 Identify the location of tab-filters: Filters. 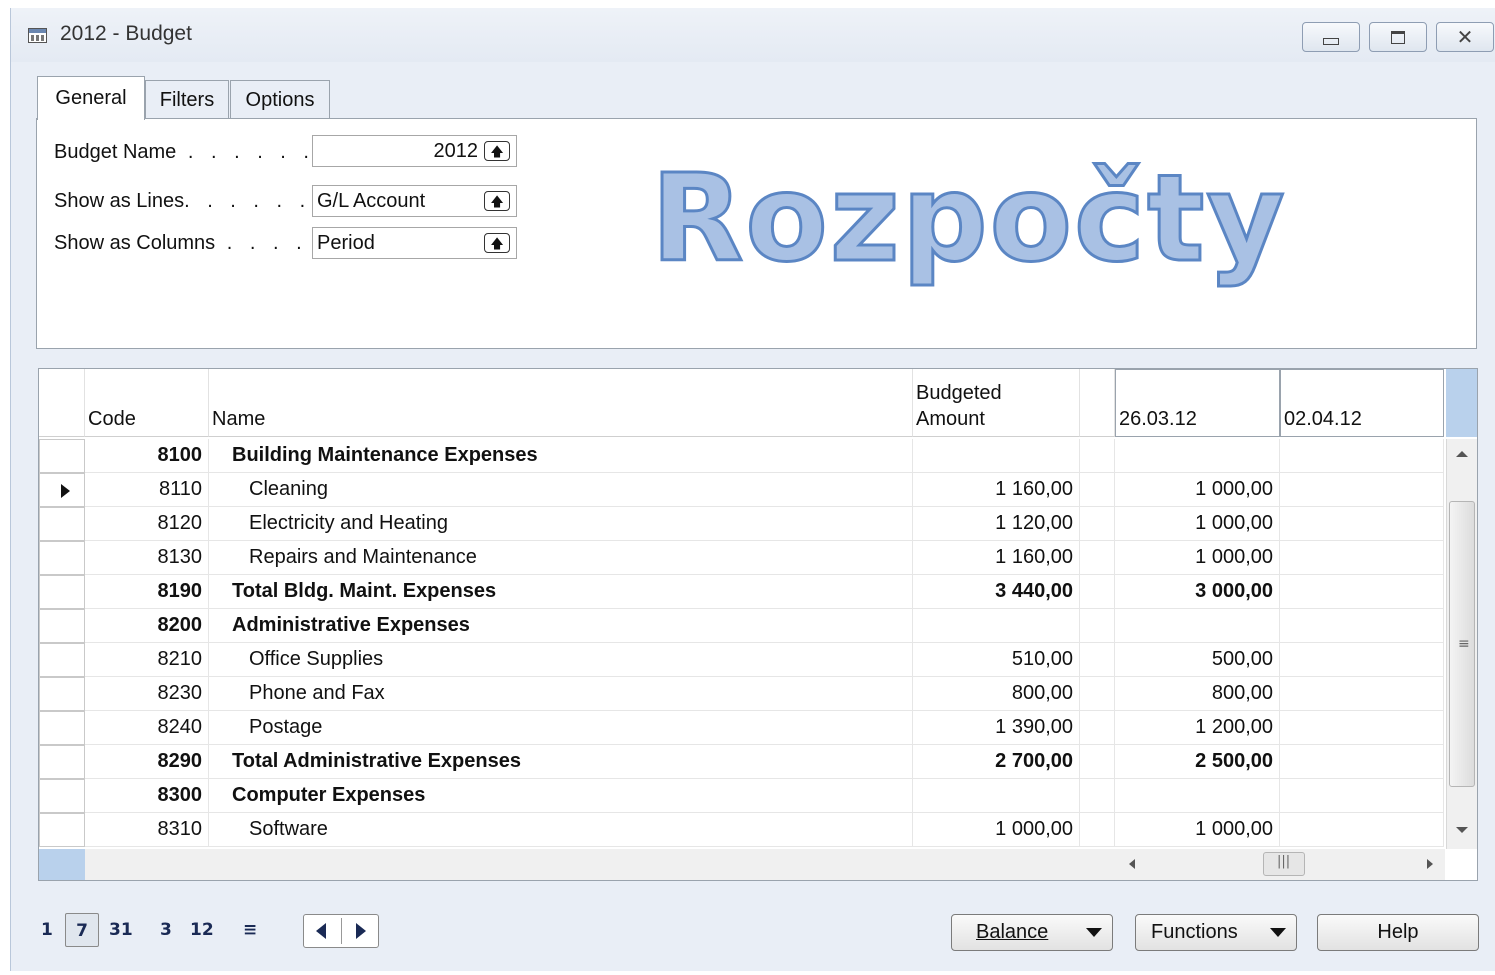
(187, 99).